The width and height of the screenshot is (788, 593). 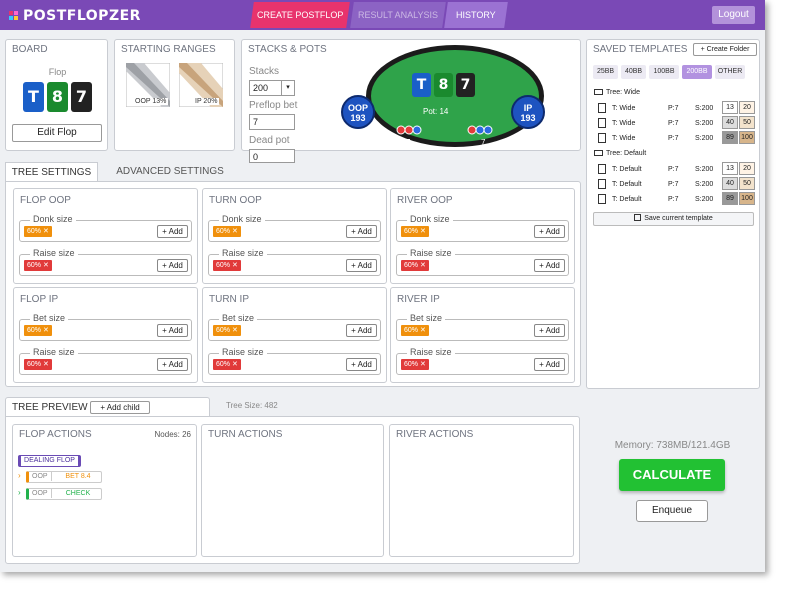 I want to click on template-folder: Tree: Wide, so click(x=617, y=92).